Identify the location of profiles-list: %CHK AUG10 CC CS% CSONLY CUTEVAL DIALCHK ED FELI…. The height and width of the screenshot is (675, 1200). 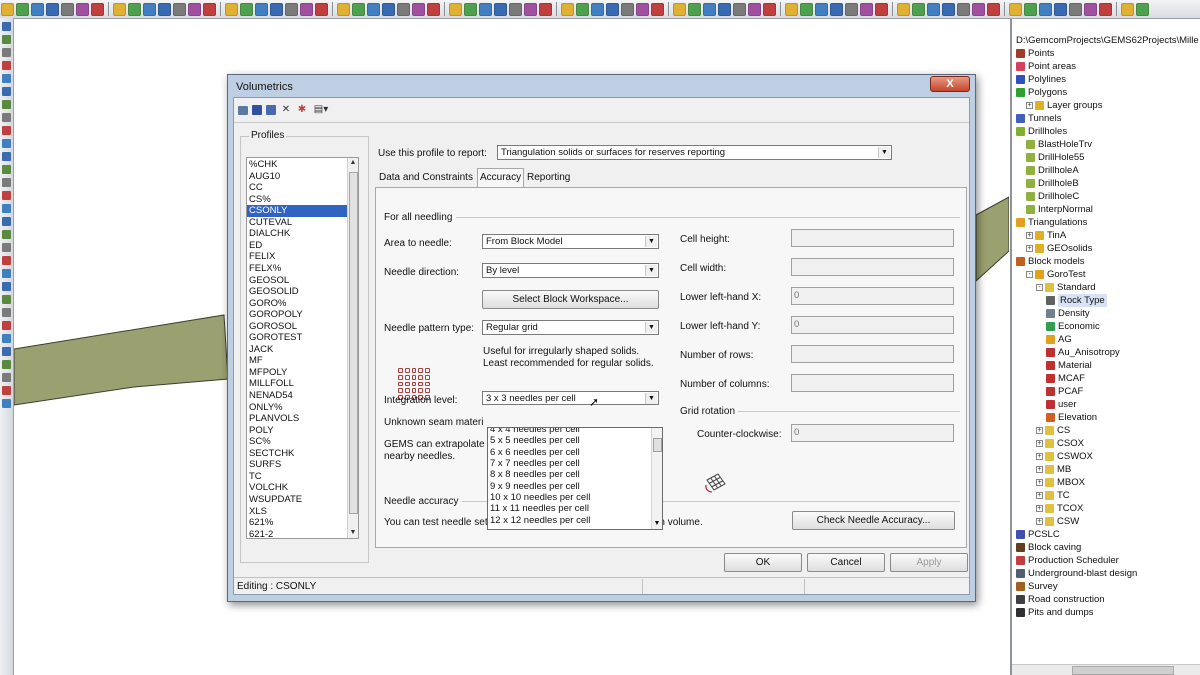
(302, 348).